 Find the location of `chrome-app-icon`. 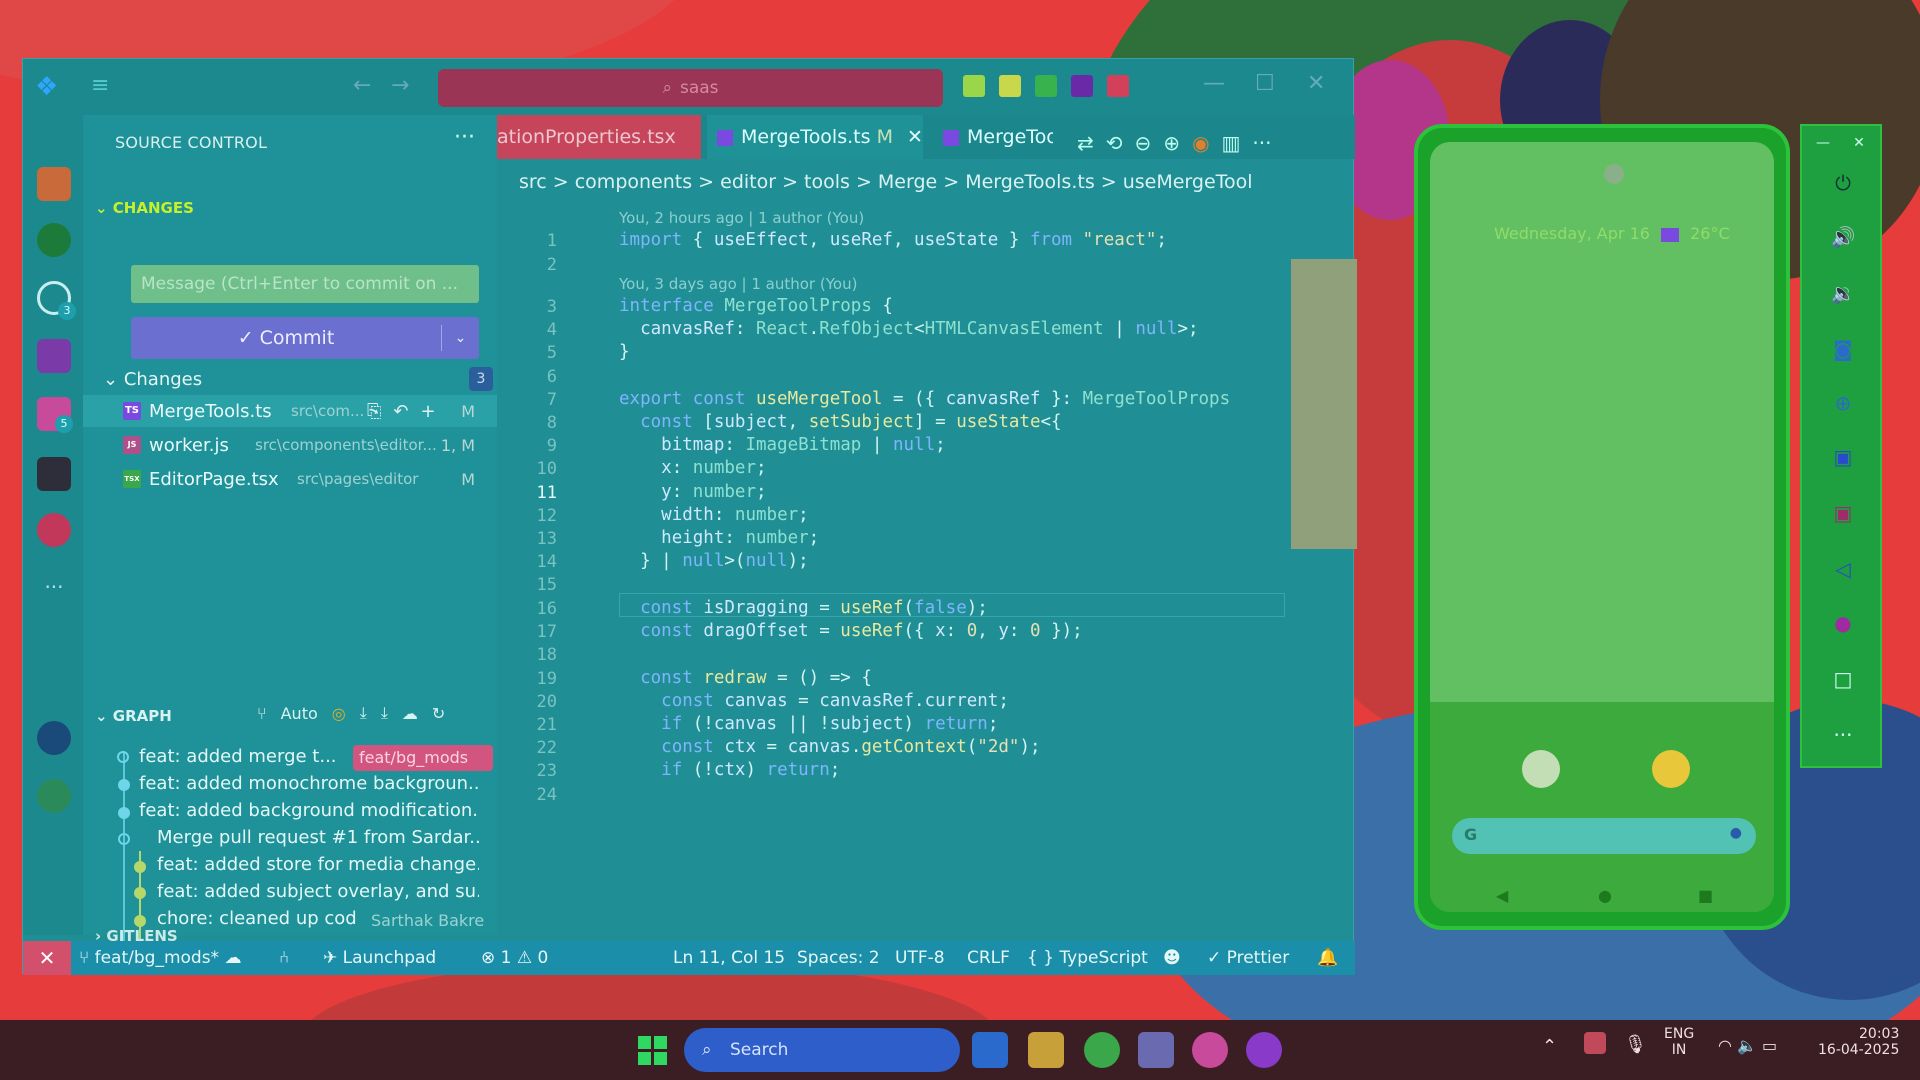

chrome-app-icon is located at coordinates (1671, 769).